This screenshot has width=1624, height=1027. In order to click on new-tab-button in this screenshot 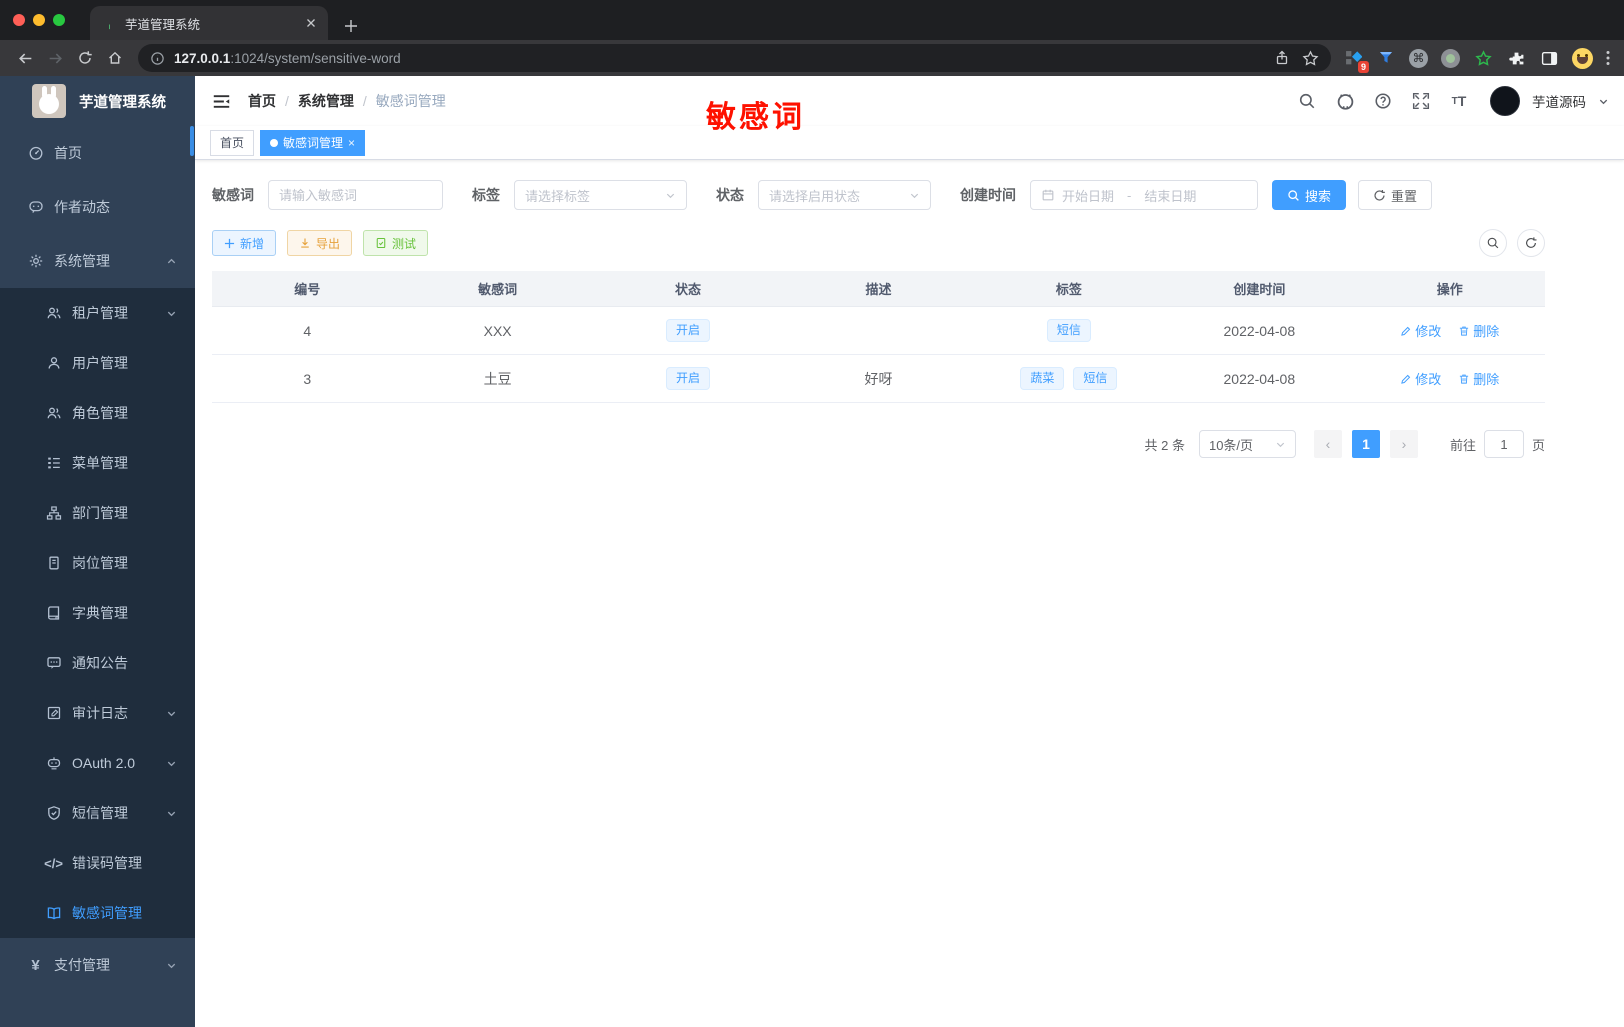, I will do `click(351, 26)`.